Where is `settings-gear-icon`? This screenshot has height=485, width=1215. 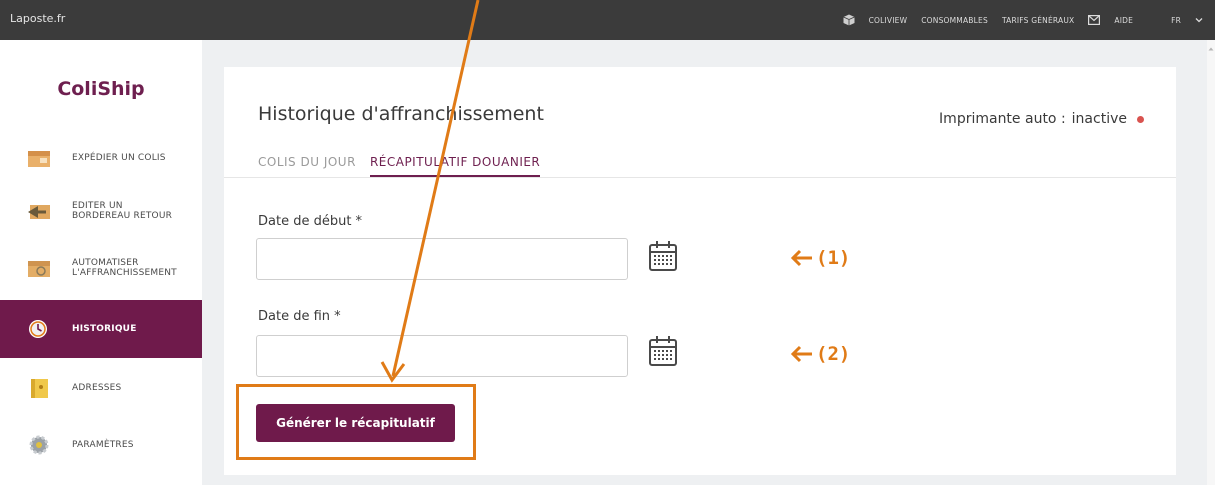 settings-gear-icon is located at coordinates (39, 445).